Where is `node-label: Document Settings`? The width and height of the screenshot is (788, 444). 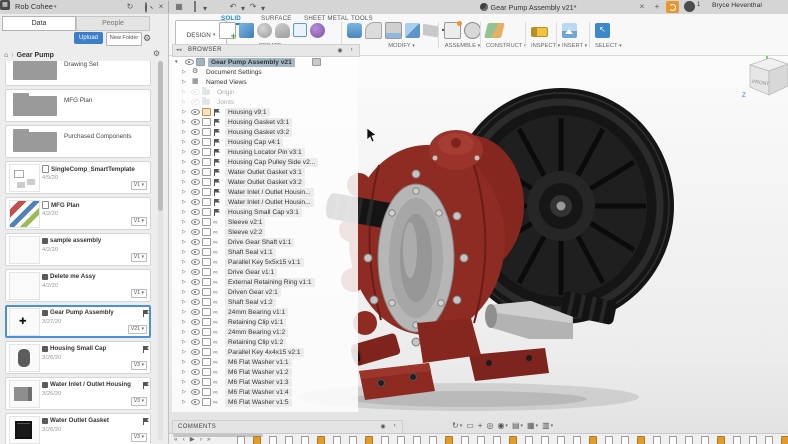 node-label: Document Settings is located at coordinates (234, 72).